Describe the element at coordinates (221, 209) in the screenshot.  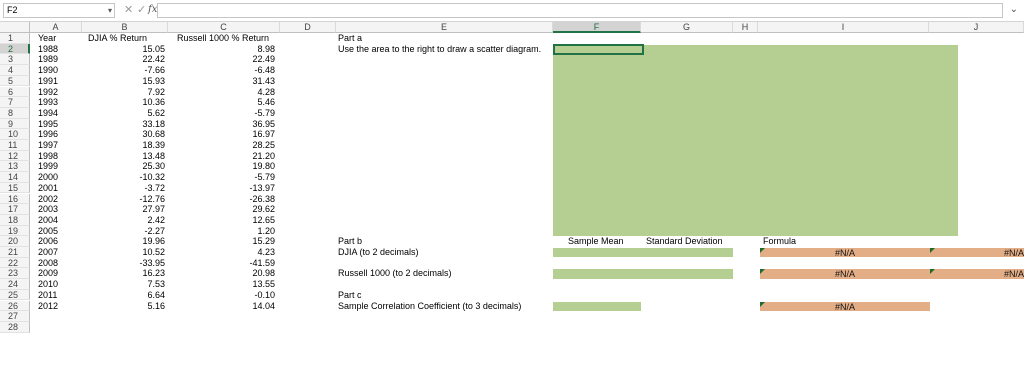
I see `russell-cell: 29.62` at that location.